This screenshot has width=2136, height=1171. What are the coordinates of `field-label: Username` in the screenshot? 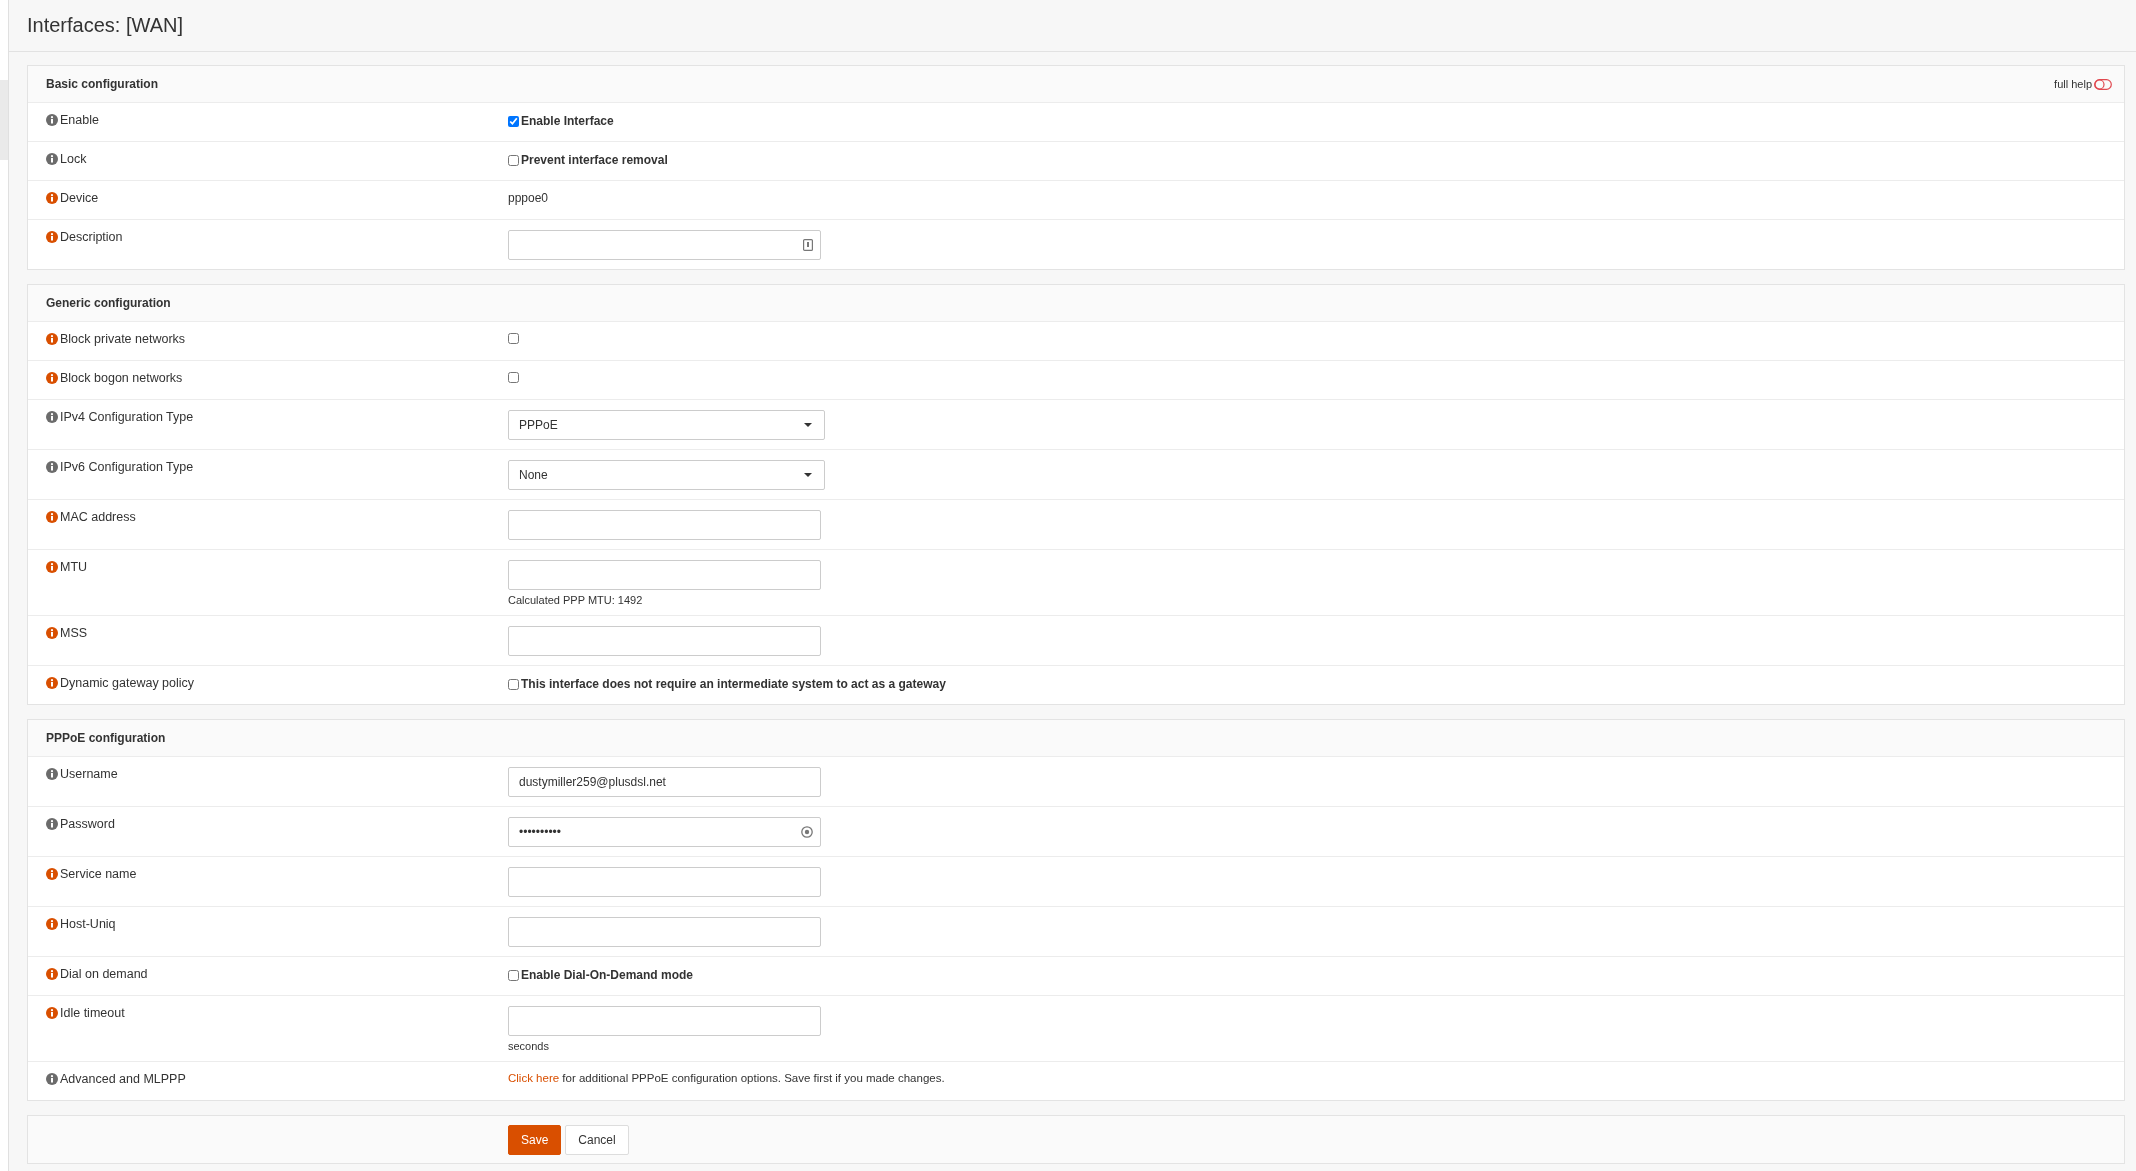 It's located at (89, 774).